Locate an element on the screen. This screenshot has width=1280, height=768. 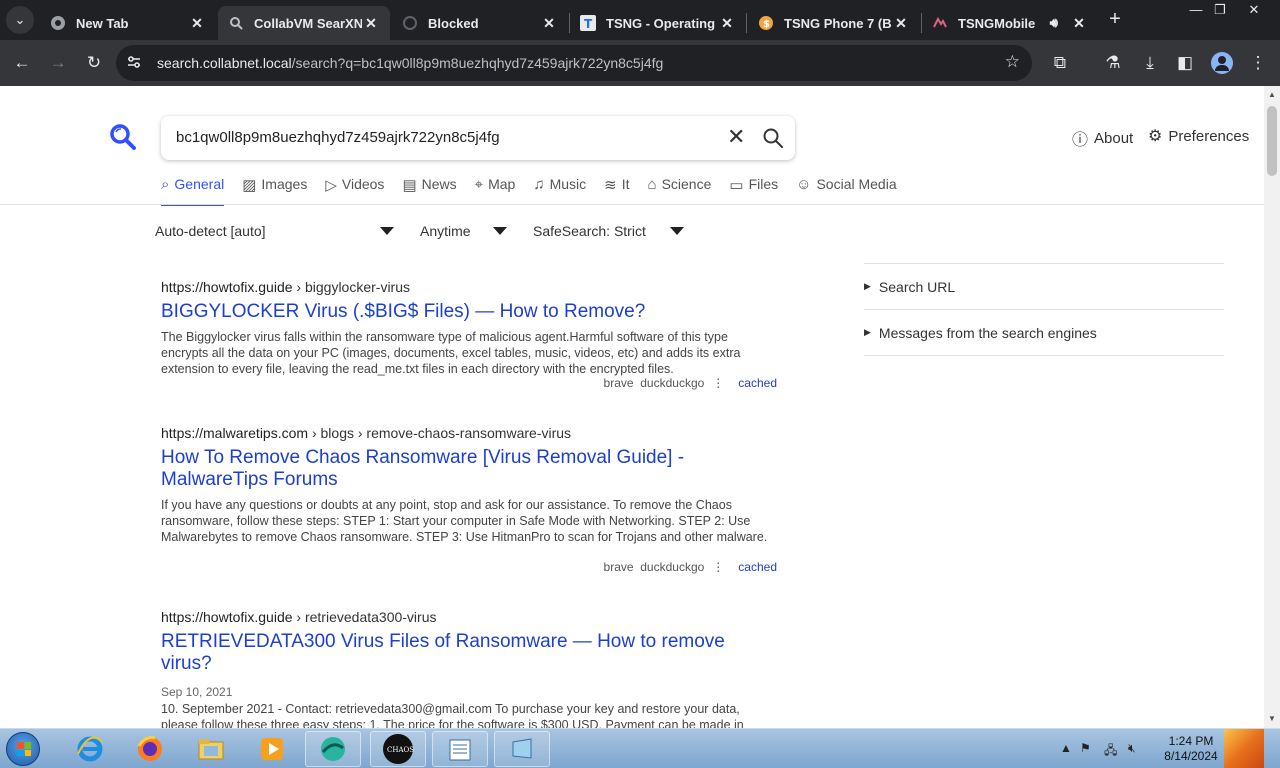
chrome-icon is located at coordinates (58, 23).